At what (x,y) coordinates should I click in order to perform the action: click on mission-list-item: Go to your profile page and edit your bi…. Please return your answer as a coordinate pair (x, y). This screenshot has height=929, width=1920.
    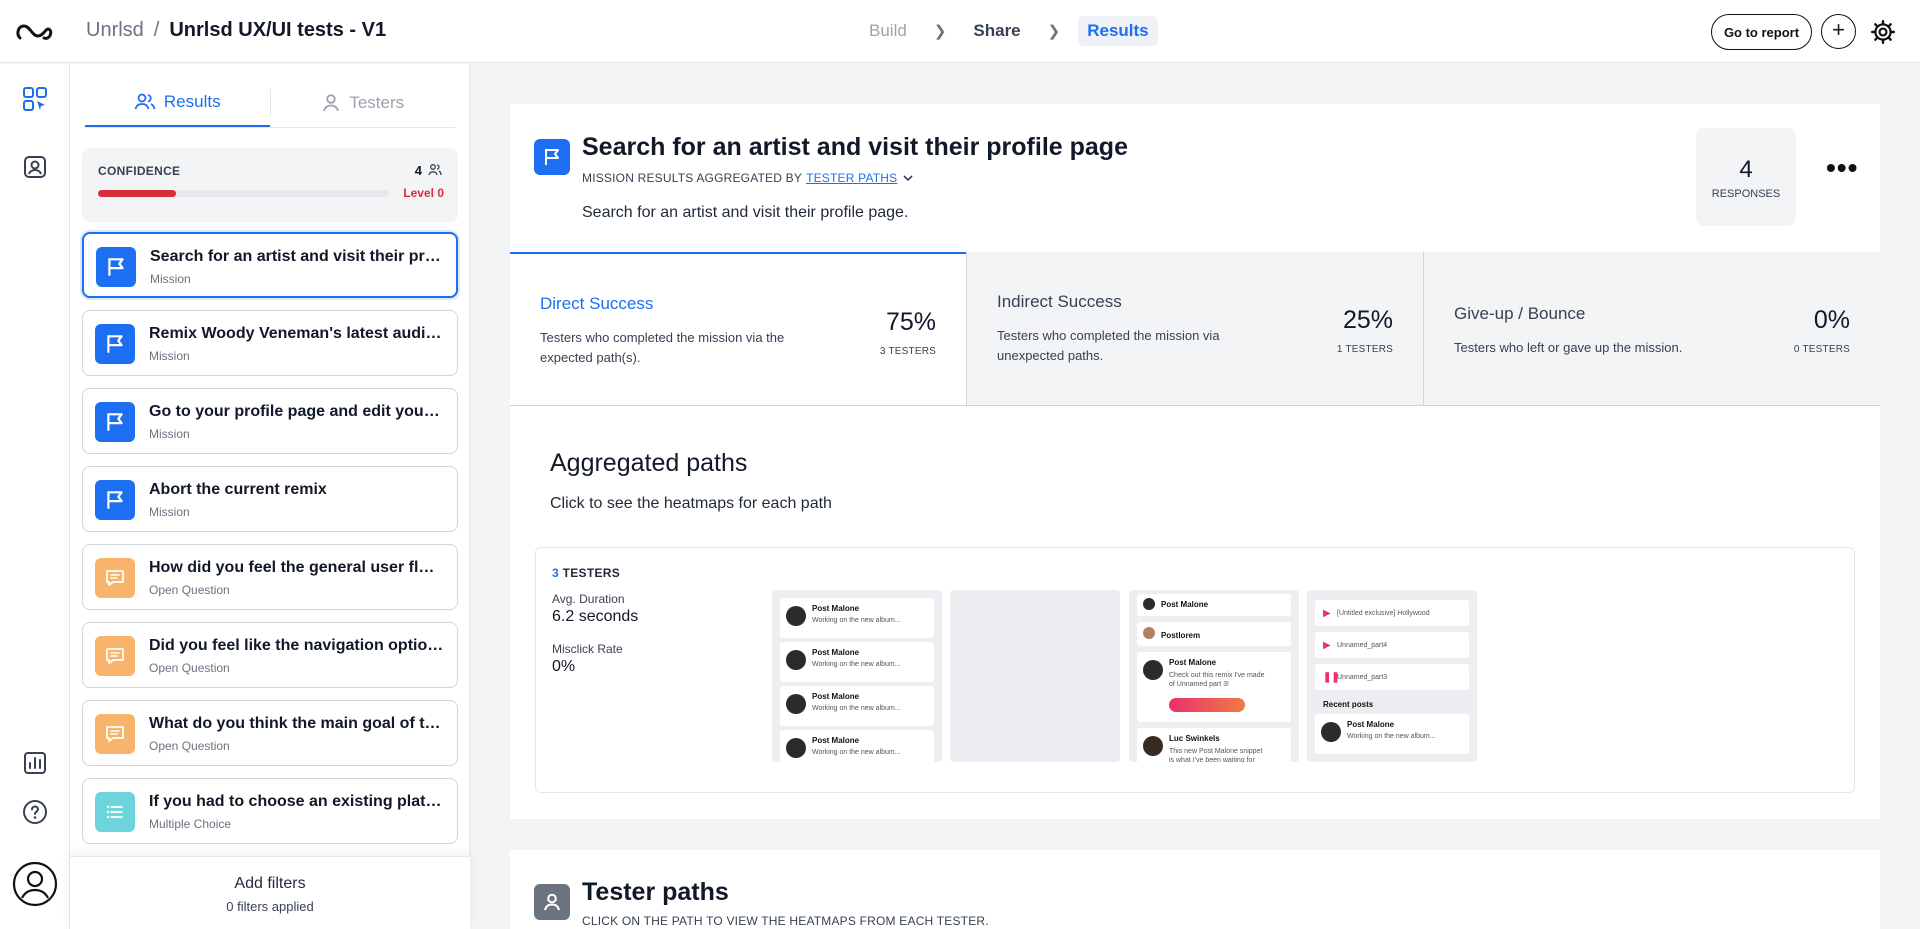
    Looking at the image, I should click on (270, 421).